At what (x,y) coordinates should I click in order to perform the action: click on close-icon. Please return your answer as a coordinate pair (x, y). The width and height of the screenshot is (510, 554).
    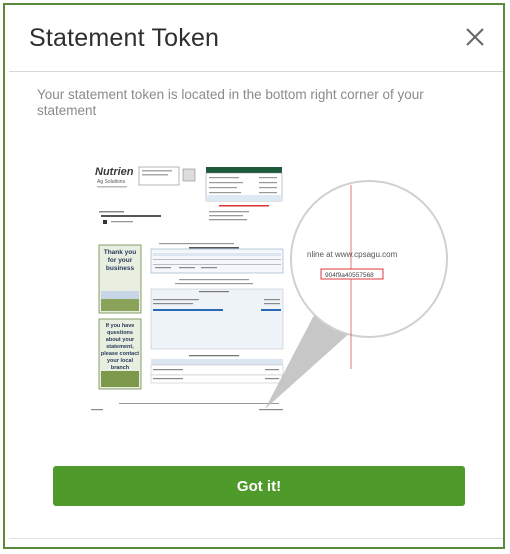
    Looking at the image, I should click on (475, 37).